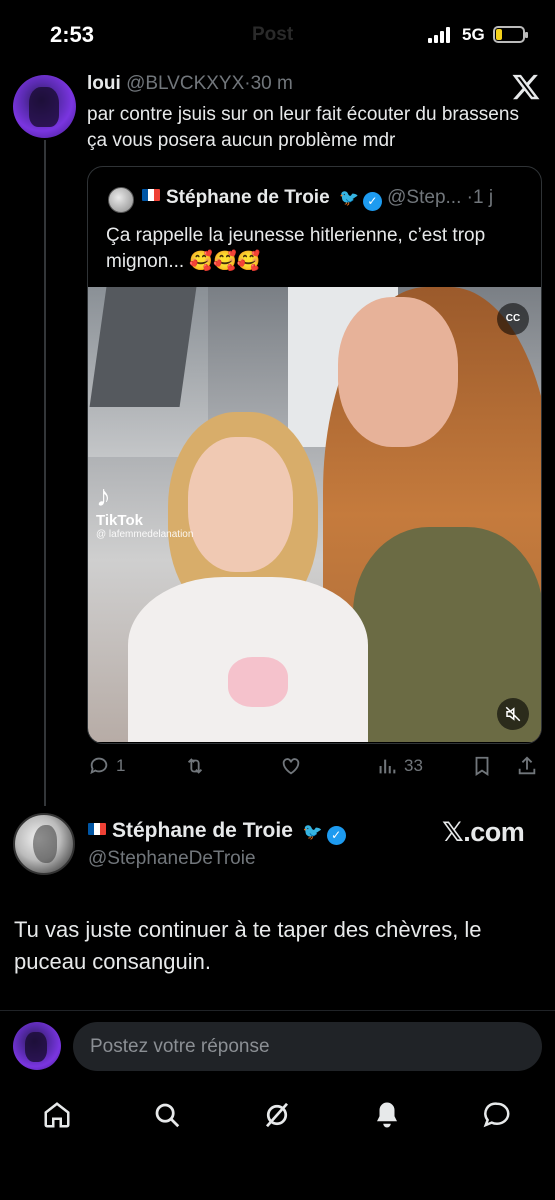 This screenshot has height=1200, width=555. I want to click on network-label: 5G, so click(473, 34).